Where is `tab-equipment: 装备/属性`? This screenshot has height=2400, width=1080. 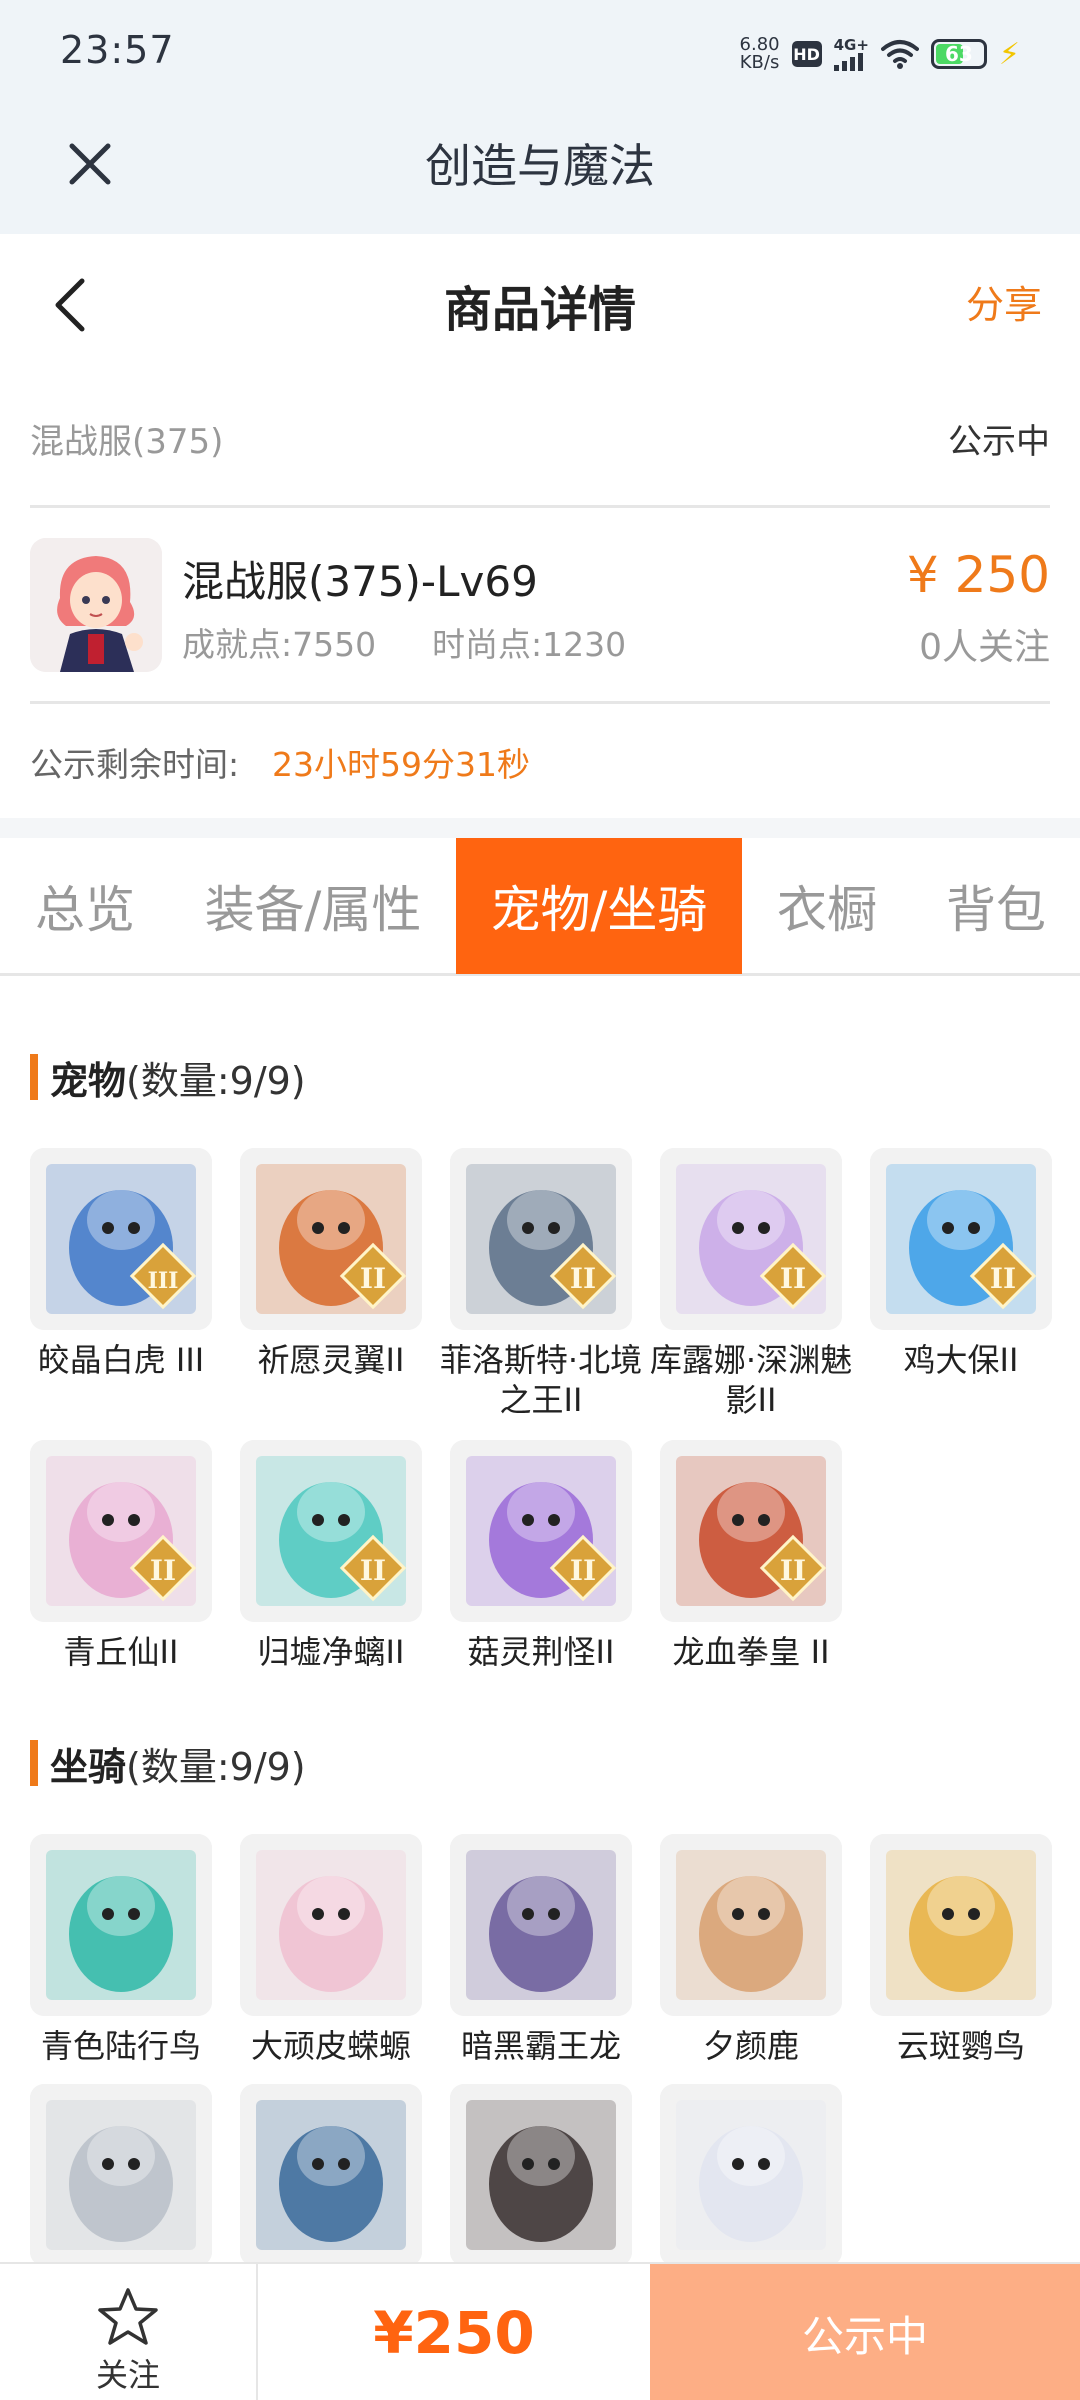 tab-equipment: 装备/属性 is located at coordinates (313, 906).